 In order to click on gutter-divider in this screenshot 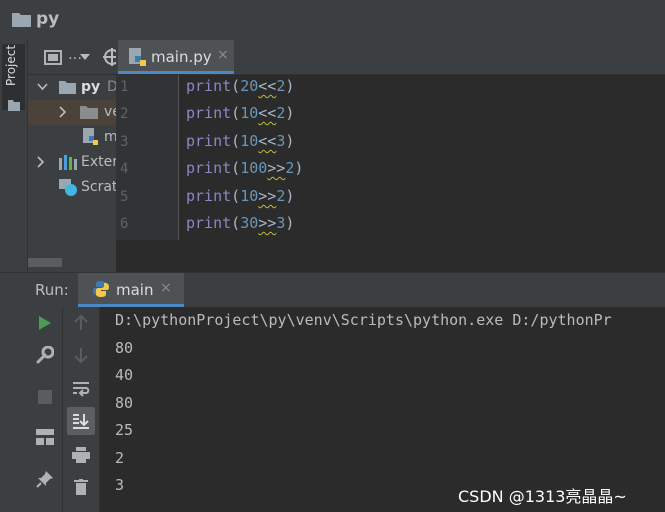, I will do `click(178, 157)`.